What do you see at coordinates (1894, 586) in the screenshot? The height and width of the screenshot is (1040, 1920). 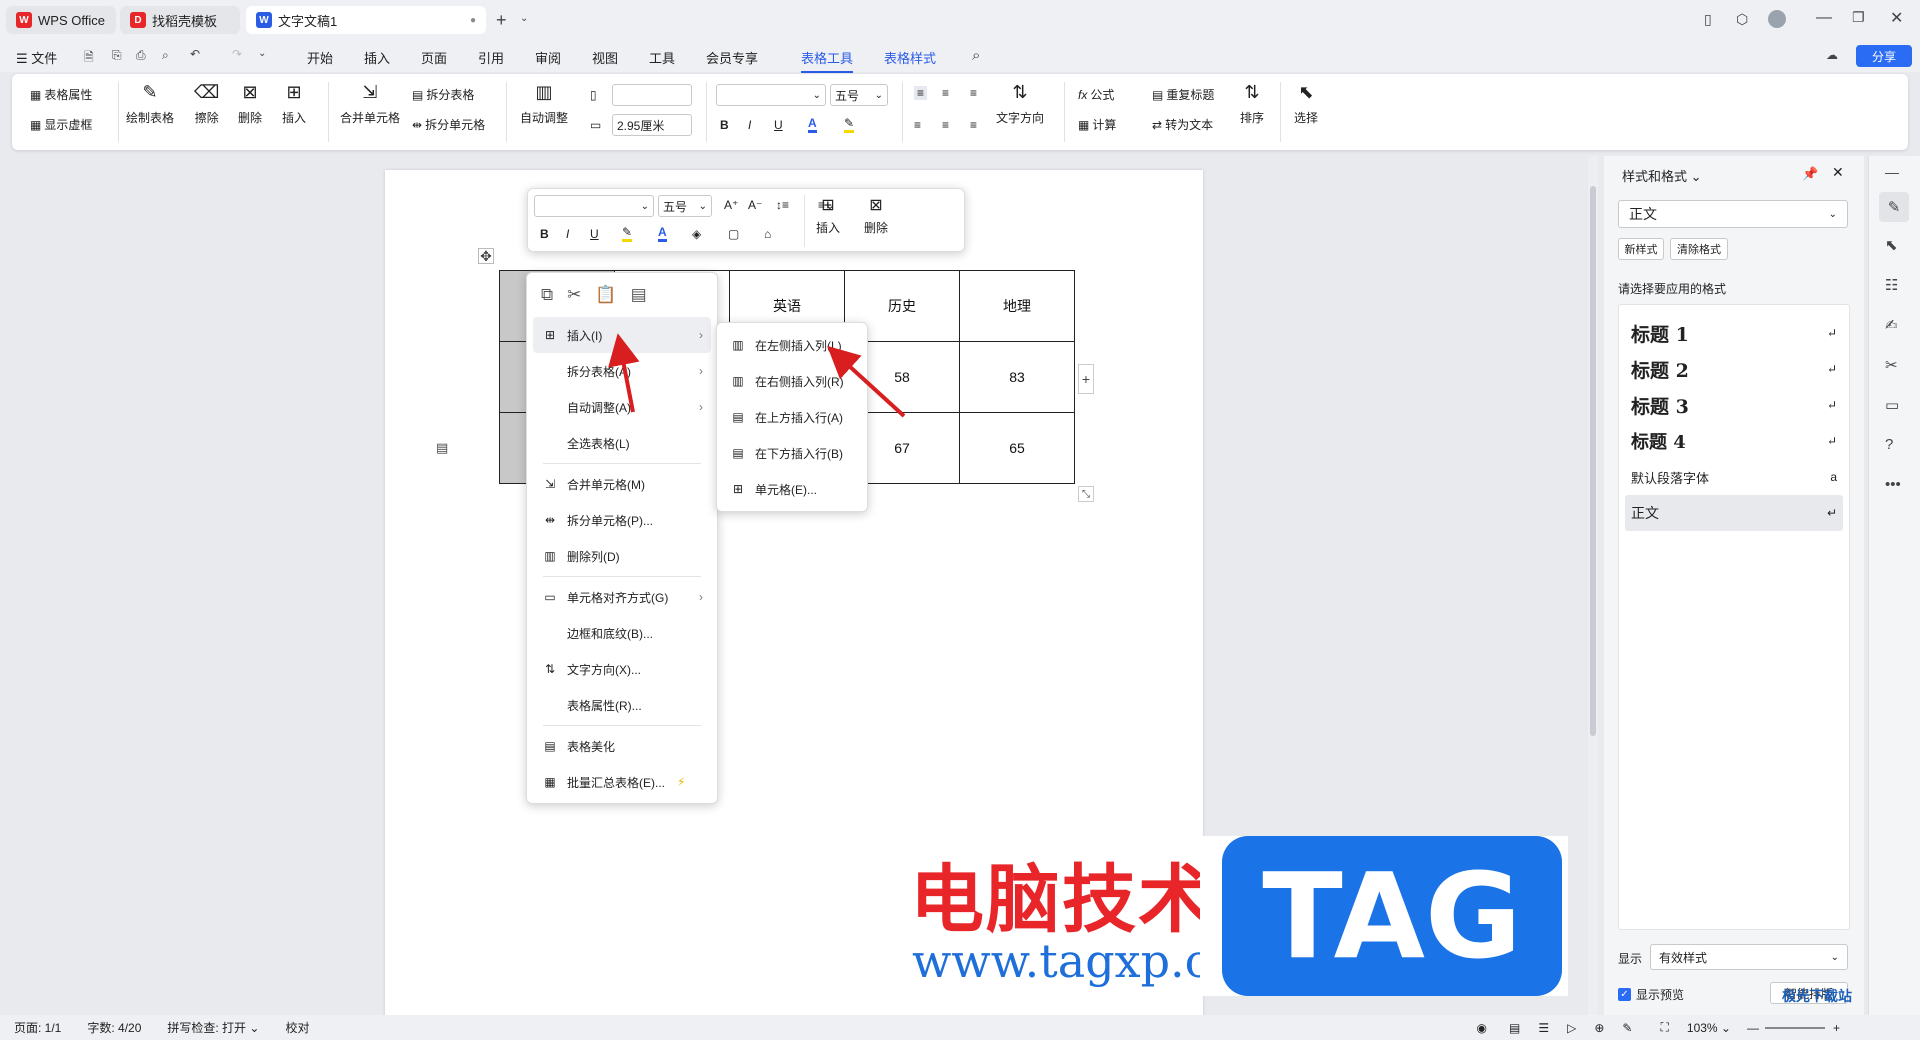 I see `right-toolbar: — ✎ ⬉ ☷ ✍ ✂ ▭ ? •••` at bounding box center [1894, 586].